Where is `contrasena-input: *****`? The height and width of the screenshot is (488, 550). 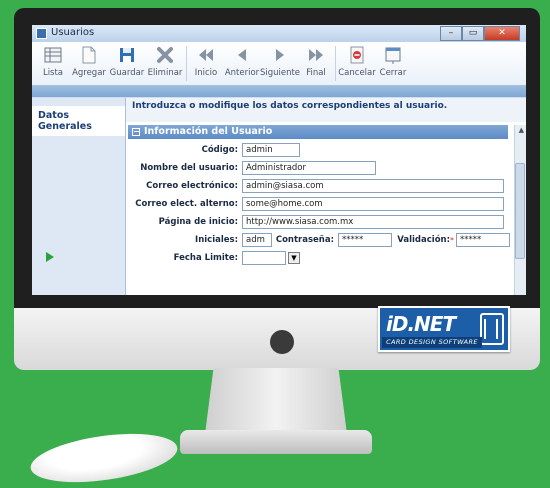 contrasena-input: ***** is located at coordinates (365, 240).